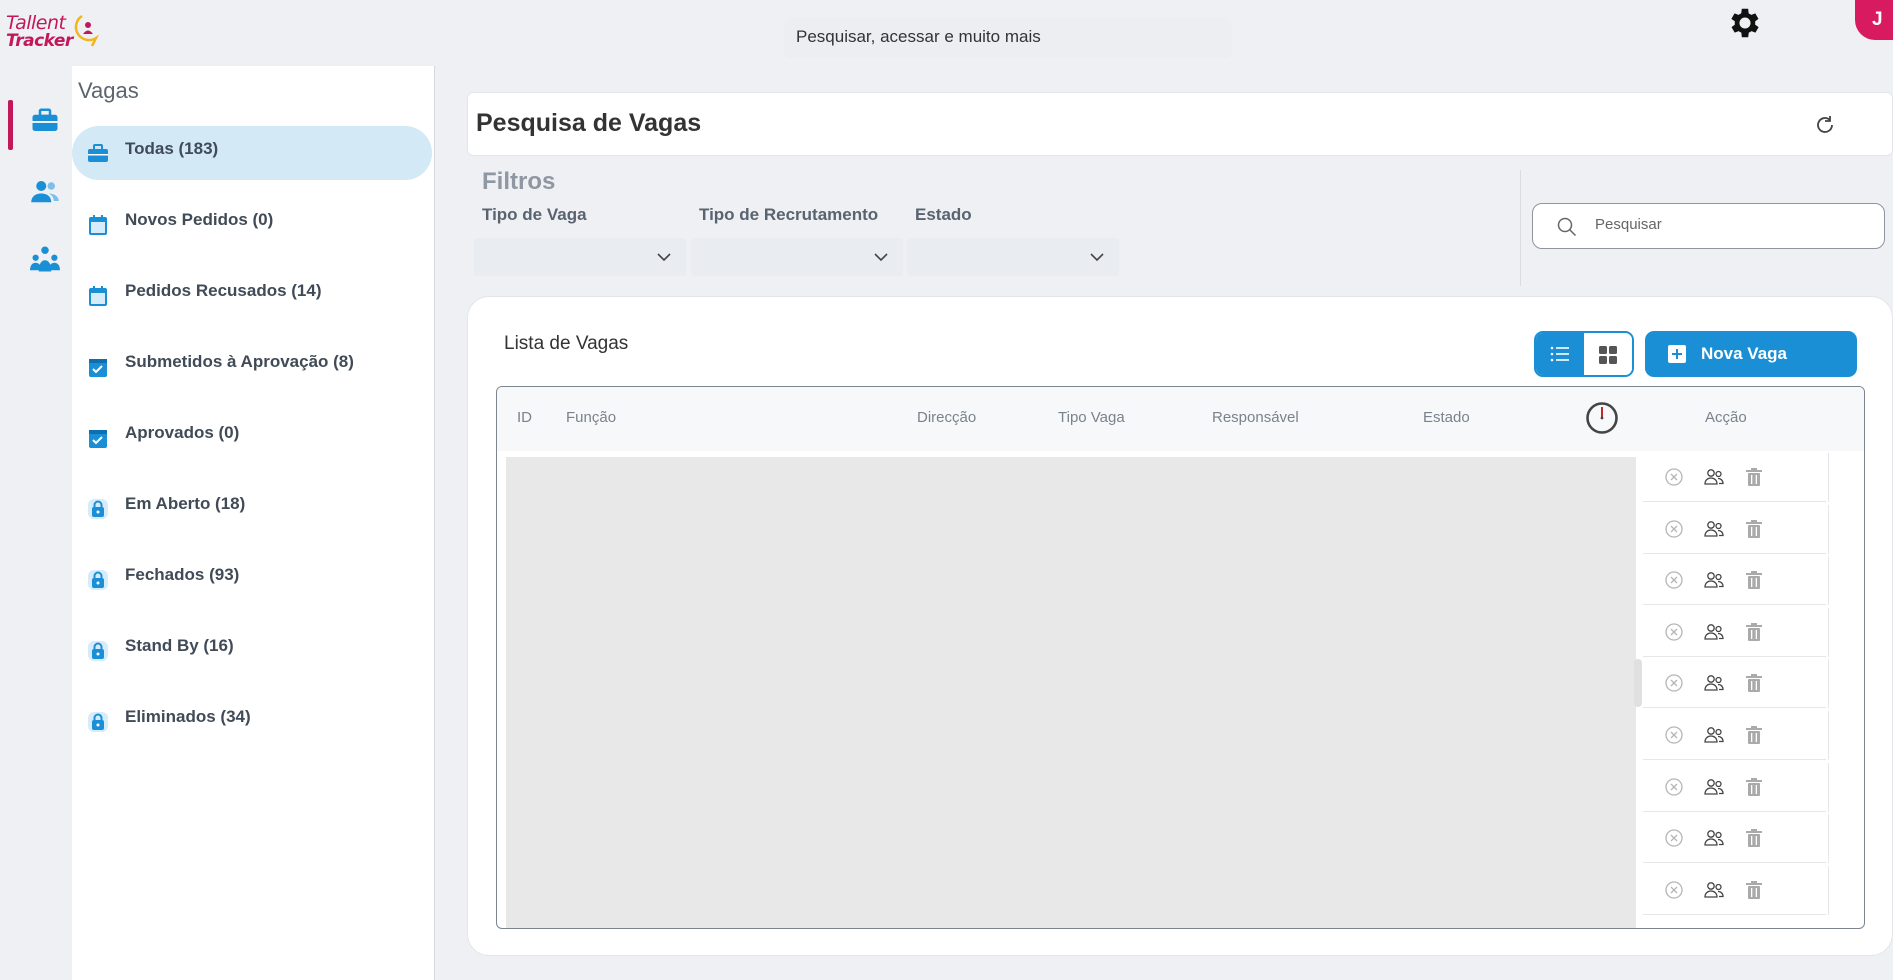  What do you see at coordinates (946, 417) in the screenshot?
I see `column-header-direccao: Direcção` at bounding box center [946, 417].